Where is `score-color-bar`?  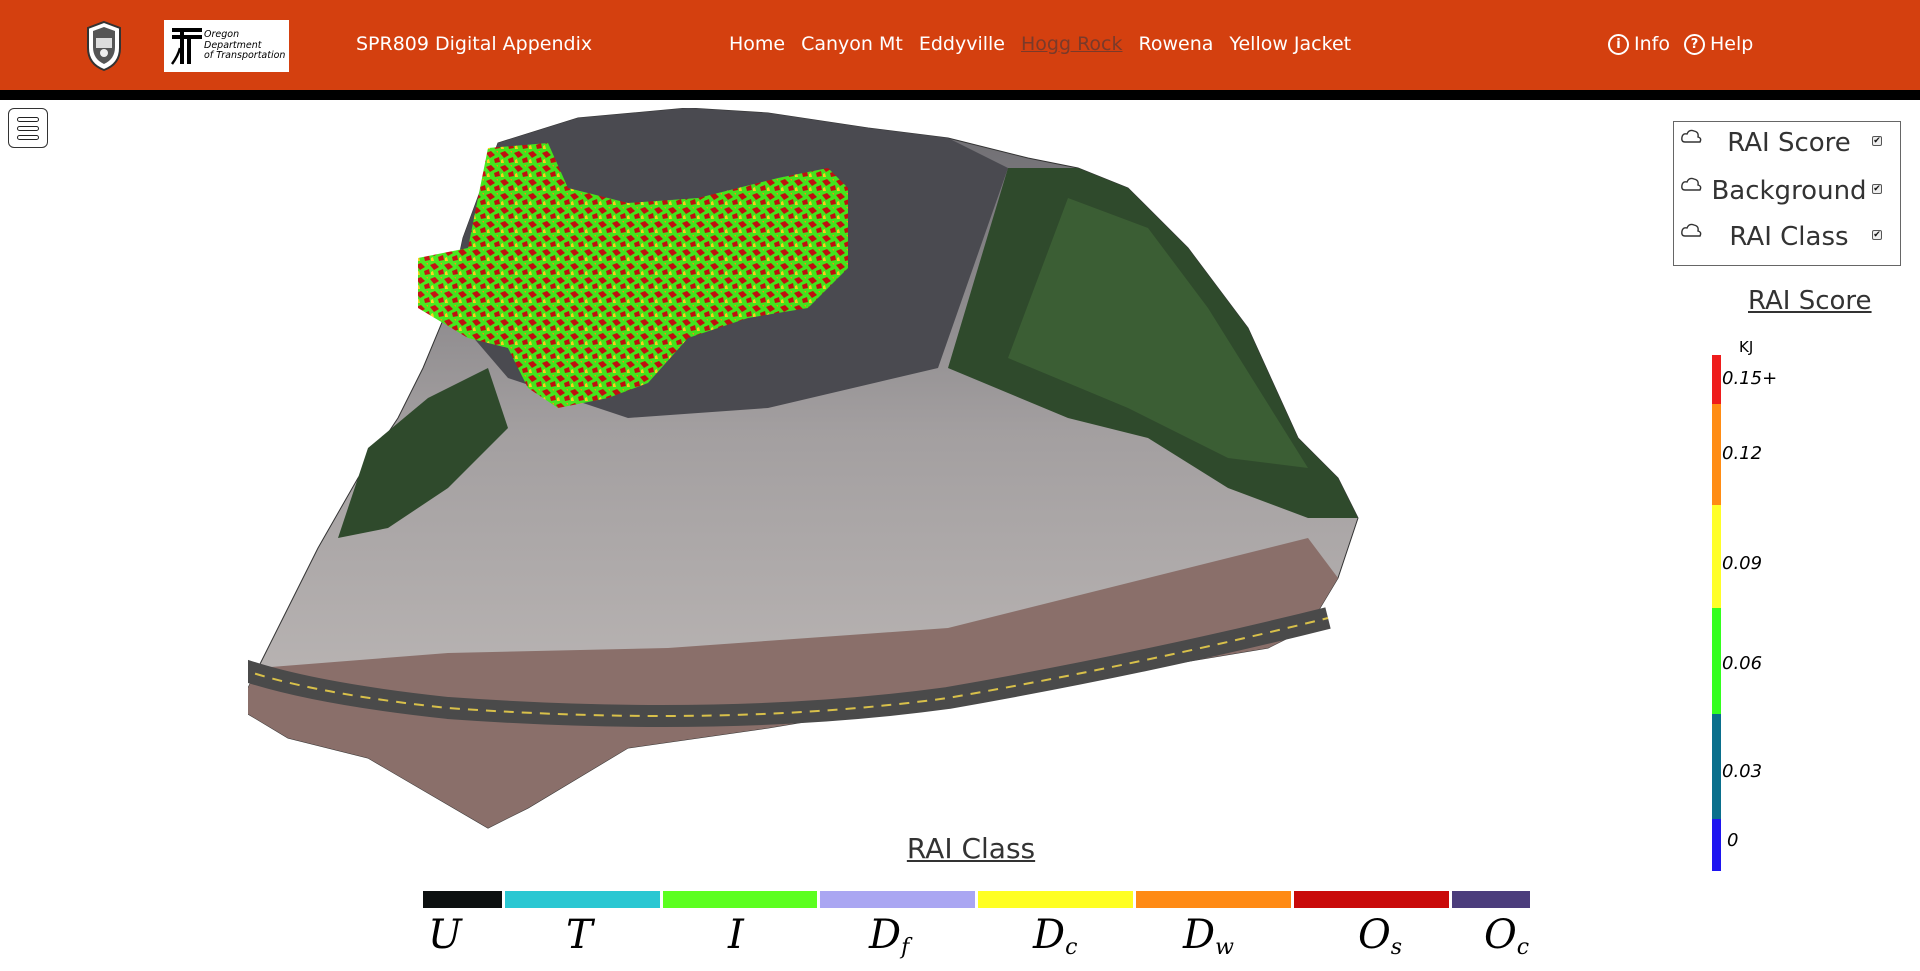 score-color-bar is located at coordinates (1716, 613).